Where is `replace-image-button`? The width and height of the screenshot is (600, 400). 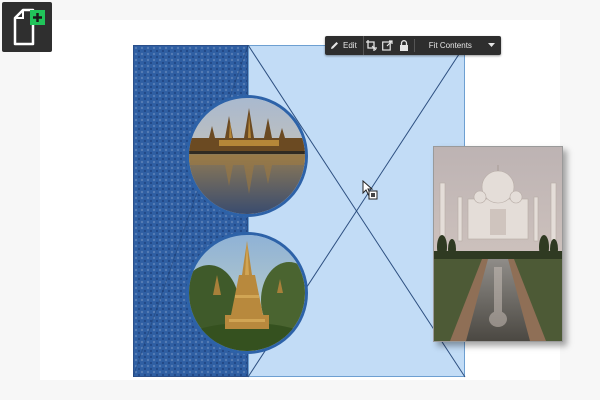
replace-image-button is located at coordinates (388, 45).